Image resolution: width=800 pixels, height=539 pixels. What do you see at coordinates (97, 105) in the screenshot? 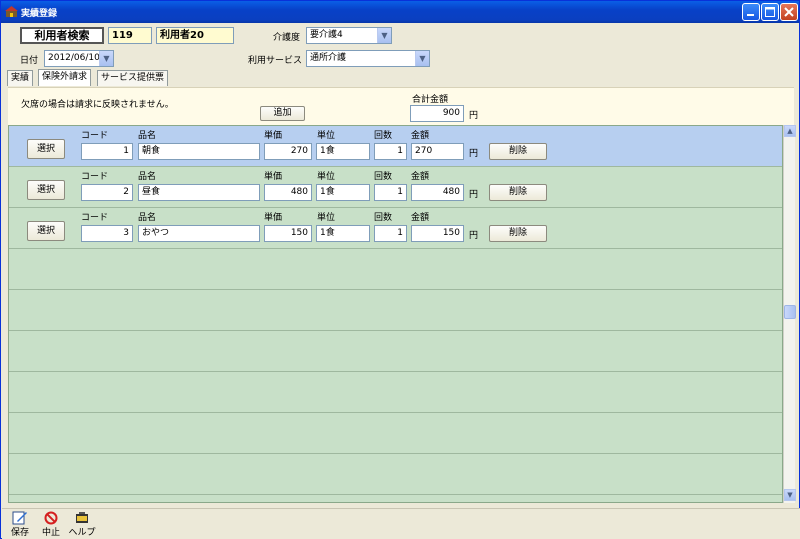
I see `notice-message: 欠席の場合は請求に反映されません。` at bounding box center [97, 105].